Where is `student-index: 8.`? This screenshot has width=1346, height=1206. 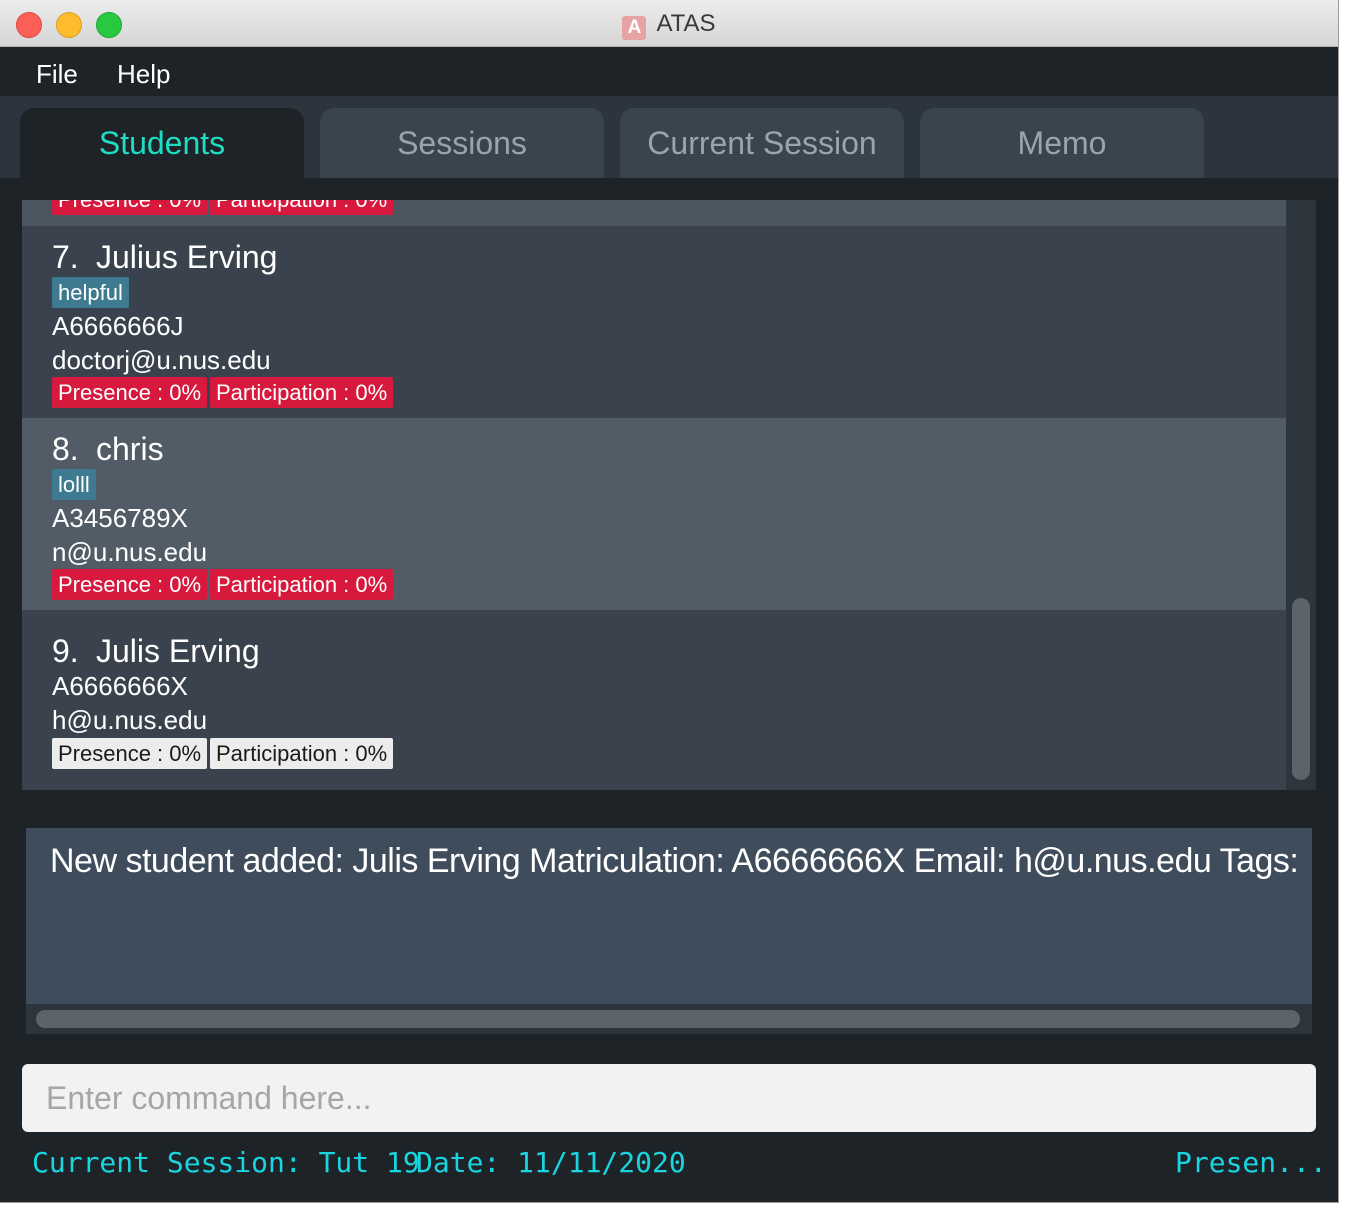
student-index: 8. is located at coordinates (65, 449).